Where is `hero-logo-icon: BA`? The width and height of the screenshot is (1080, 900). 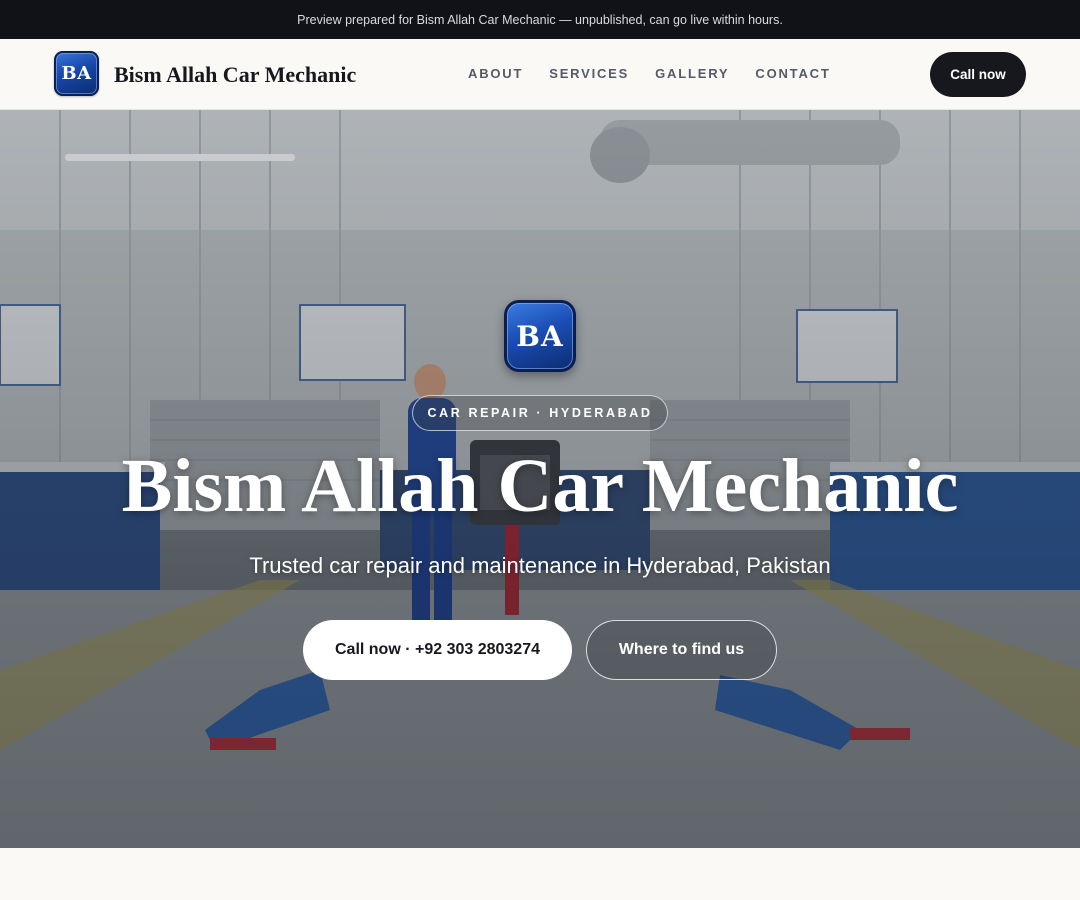 hero-logo-icon: BA is located at coordinates (540, 336).